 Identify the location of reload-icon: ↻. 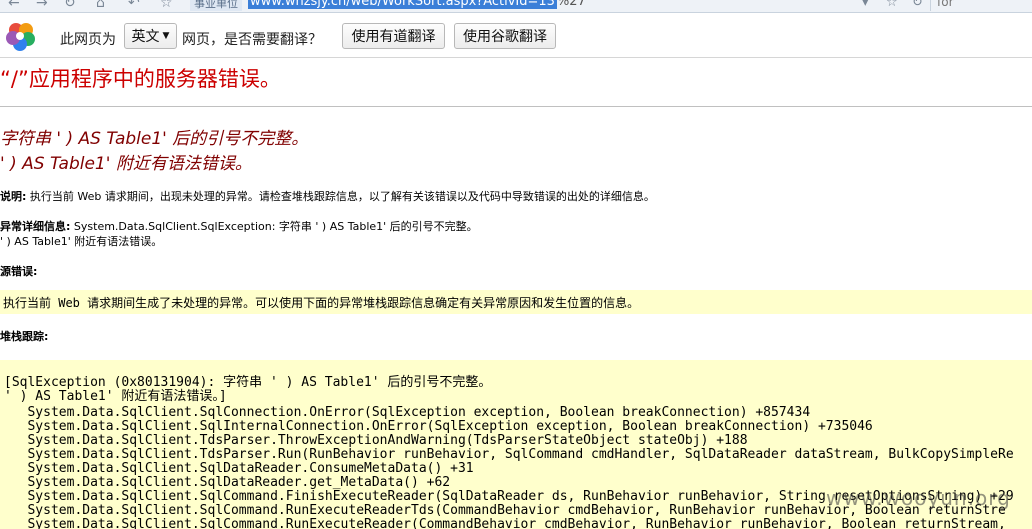
(917, 5).